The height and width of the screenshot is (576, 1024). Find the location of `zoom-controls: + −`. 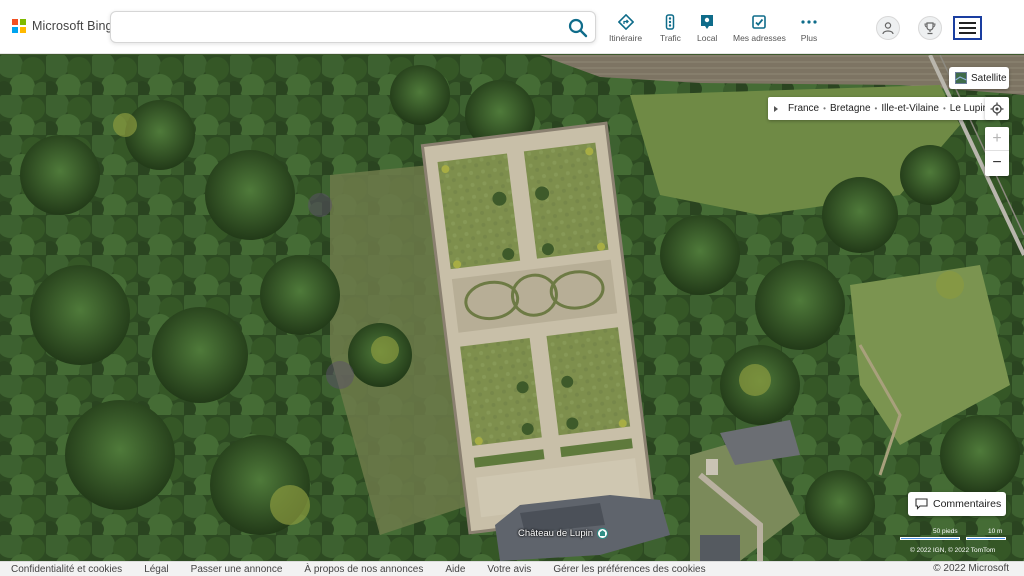

zoom-controls: + − is located at coordinates (997, 151).